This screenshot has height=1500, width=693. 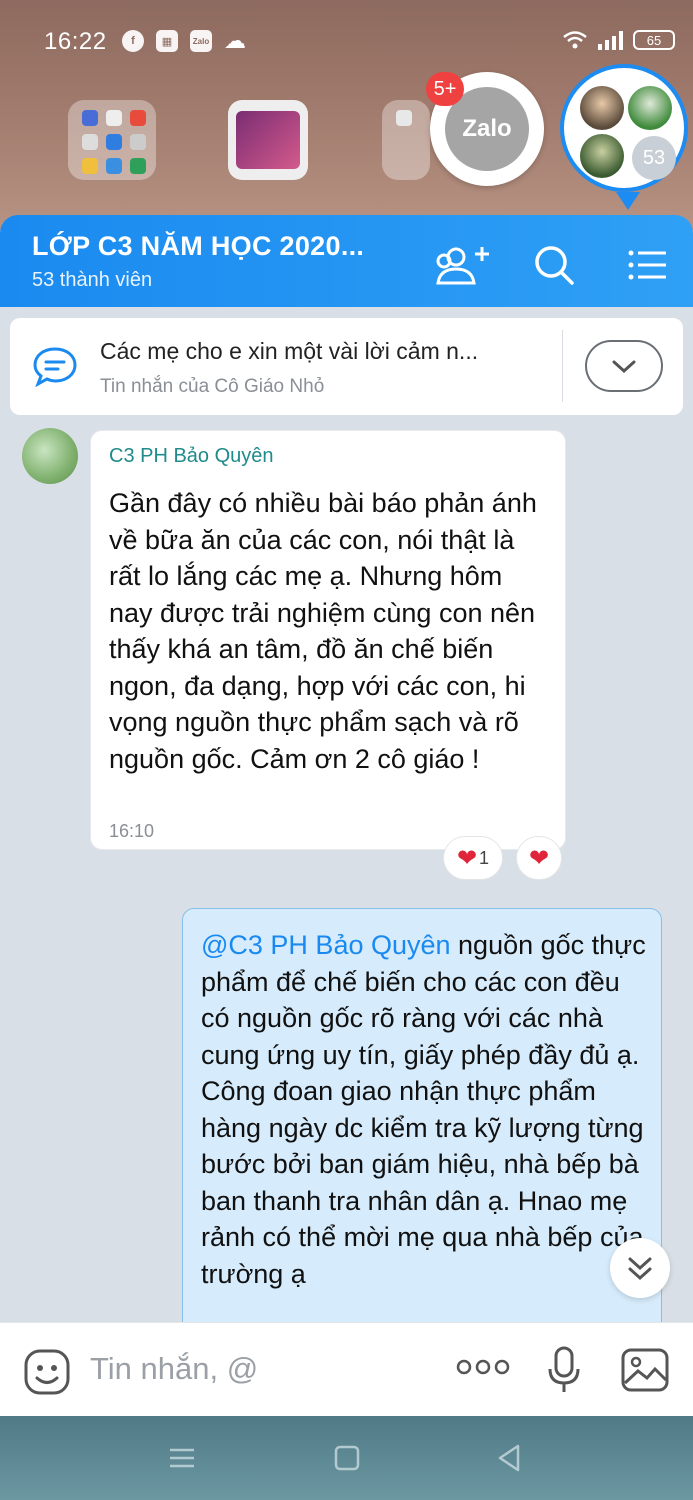 What do you see at coordinates (346, 1369) in the screenshot?
I see `message-input-bar: Tin nhắn, @` at bounding box center [346, 1369].